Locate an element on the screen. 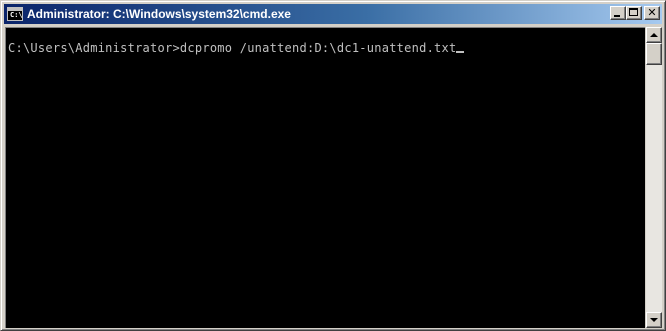 This screenshot has width=666, height=331. close-icon: ✕ is located at coordinates (652, 12).